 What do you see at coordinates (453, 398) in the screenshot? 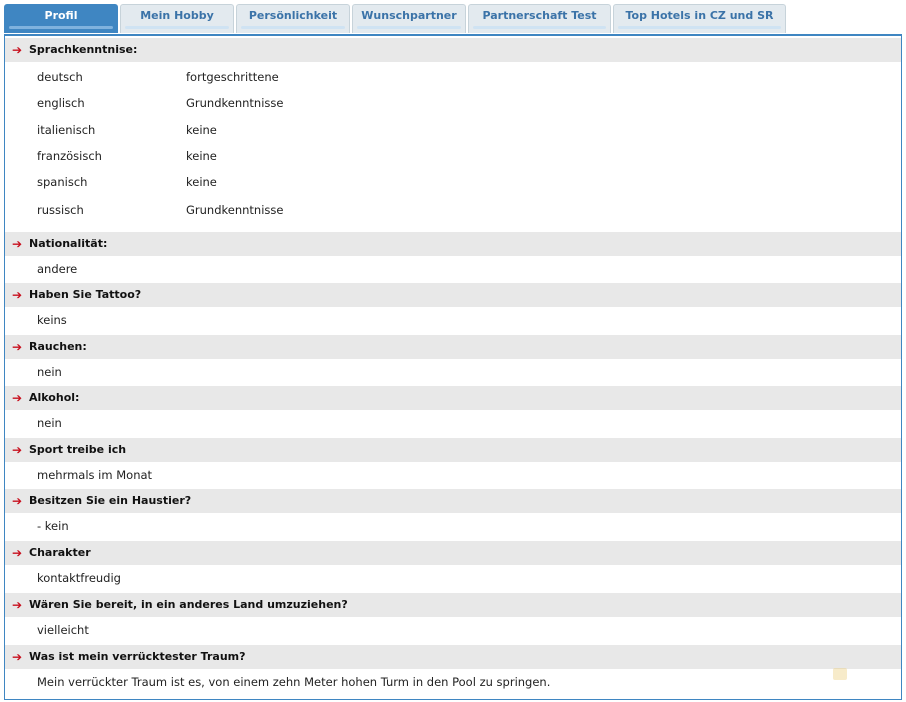
I see `section-header-alkohol: ➔ Alkohol:` at bounding box center [453, 398].